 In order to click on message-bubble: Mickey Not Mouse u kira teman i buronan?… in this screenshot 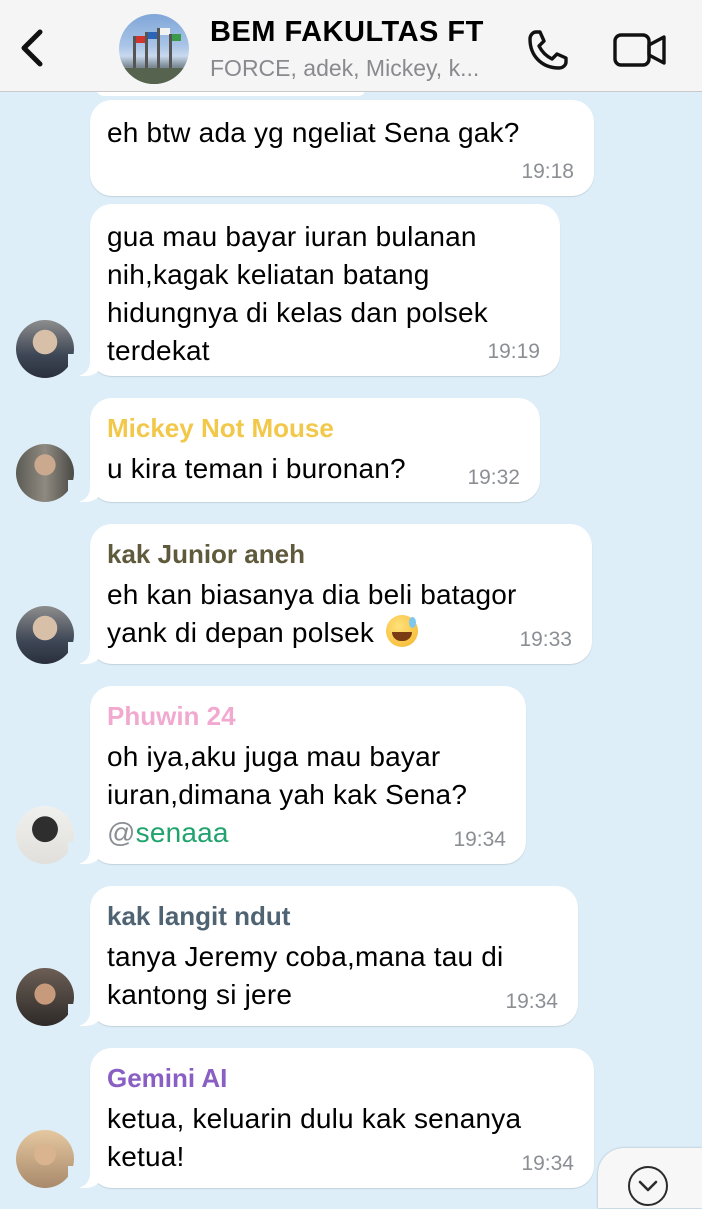, I will do `click(304, 450)`.